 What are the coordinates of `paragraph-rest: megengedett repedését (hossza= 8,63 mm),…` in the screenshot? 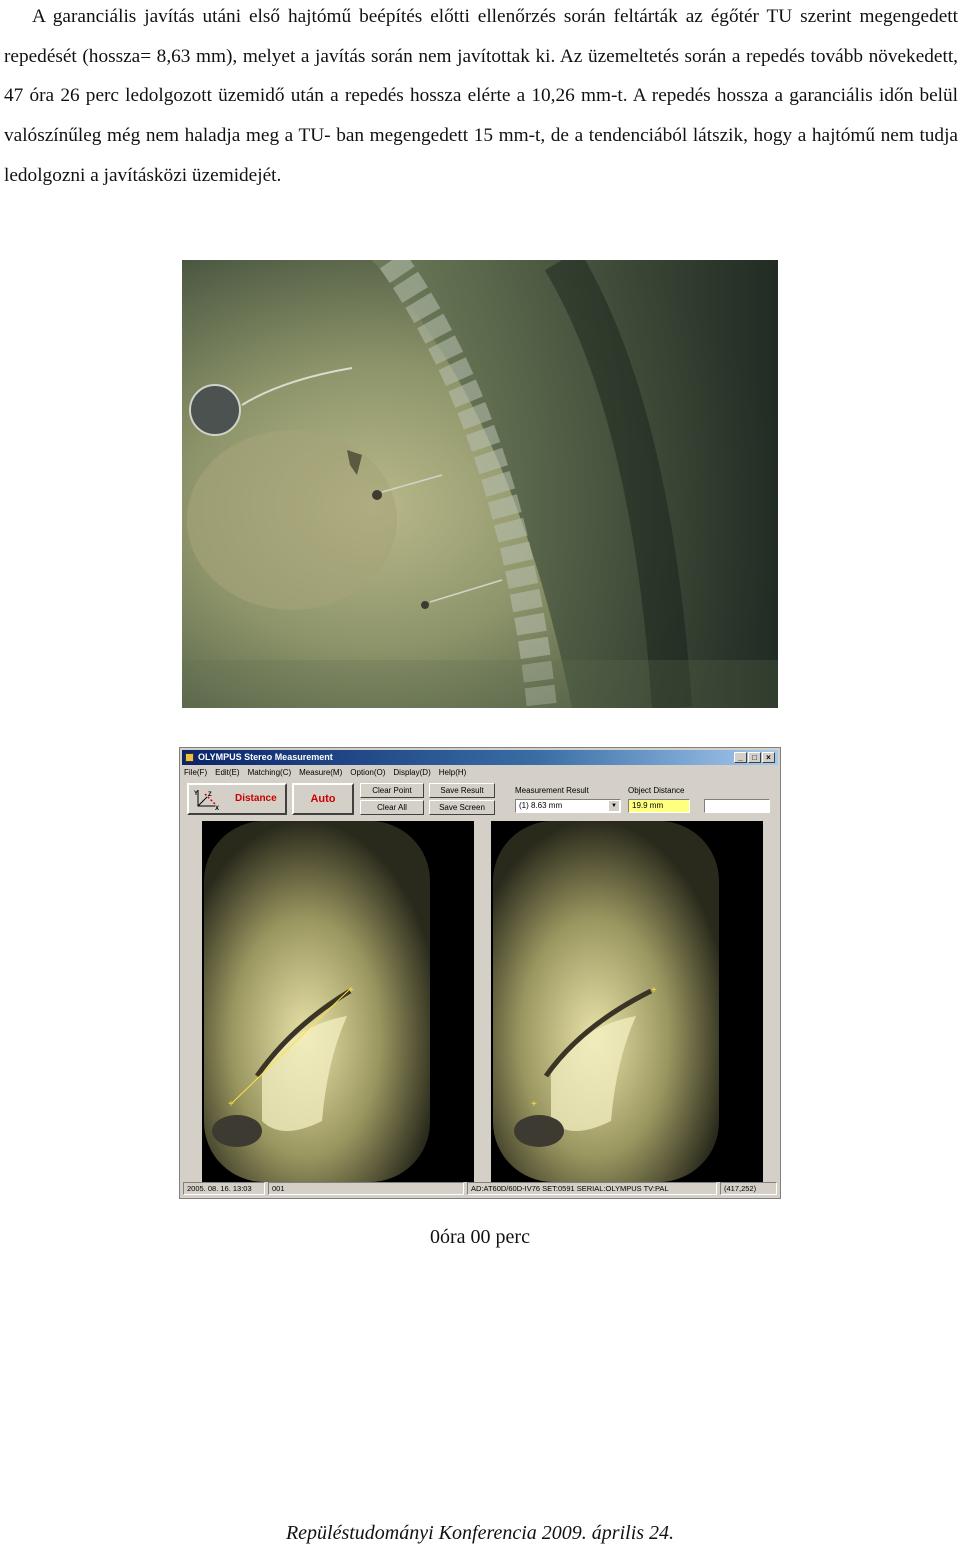 It's located at (481, 96).